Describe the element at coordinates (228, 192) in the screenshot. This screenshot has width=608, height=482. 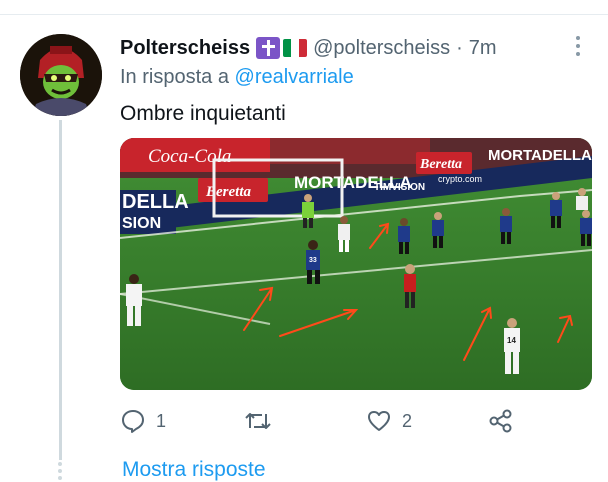
I see `beretta-ad-1: Beretta` at that location.